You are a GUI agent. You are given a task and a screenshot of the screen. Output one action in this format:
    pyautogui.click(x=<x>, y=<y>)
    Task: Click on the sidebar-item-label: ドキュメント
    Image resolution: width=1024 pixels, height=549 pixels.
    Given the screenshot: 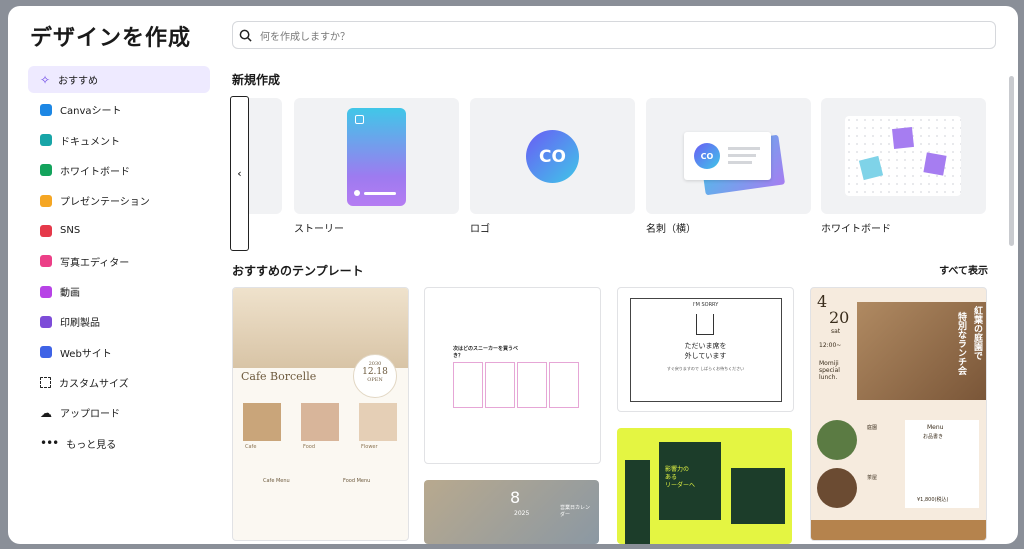 What is the action you would take?
    pyautogui.click(x=90, y=142)
    